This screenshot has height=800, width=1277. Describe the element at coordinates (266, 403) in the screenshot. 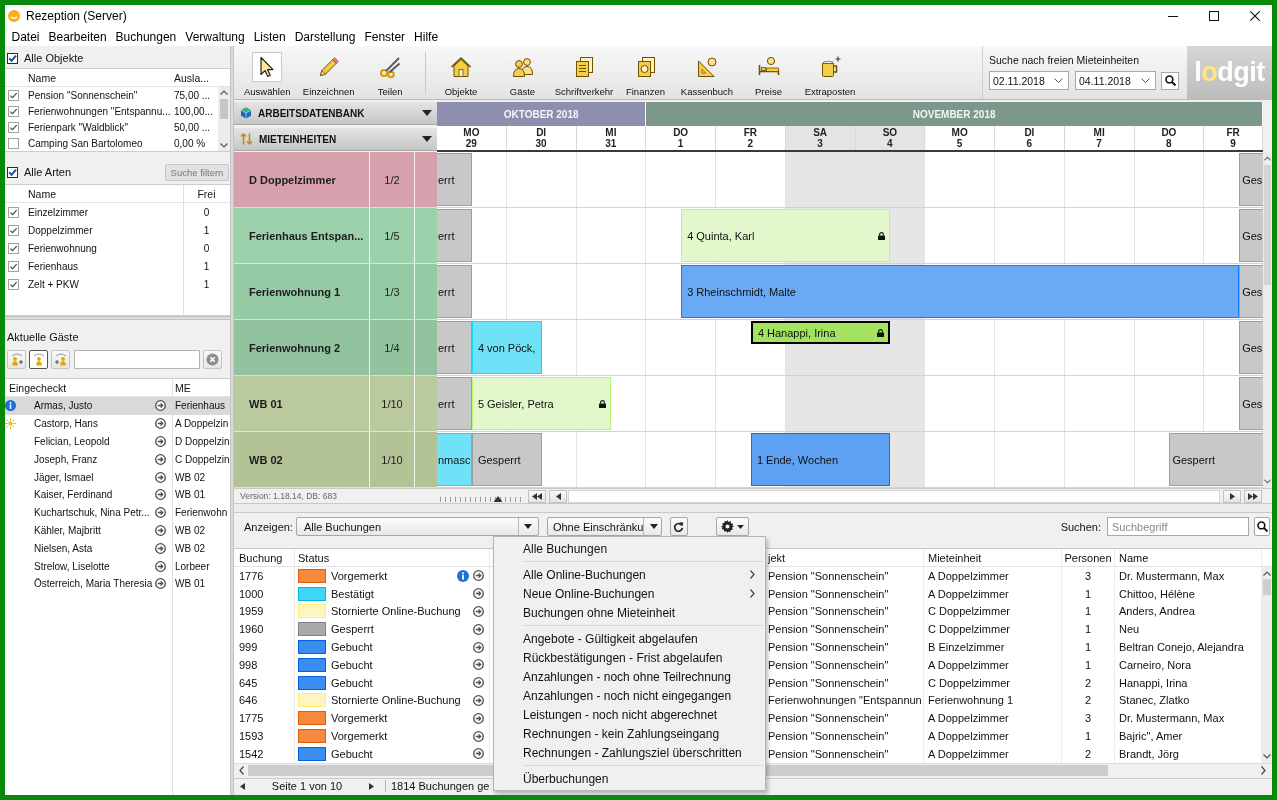

I see `room-name: WB 01` at that location.